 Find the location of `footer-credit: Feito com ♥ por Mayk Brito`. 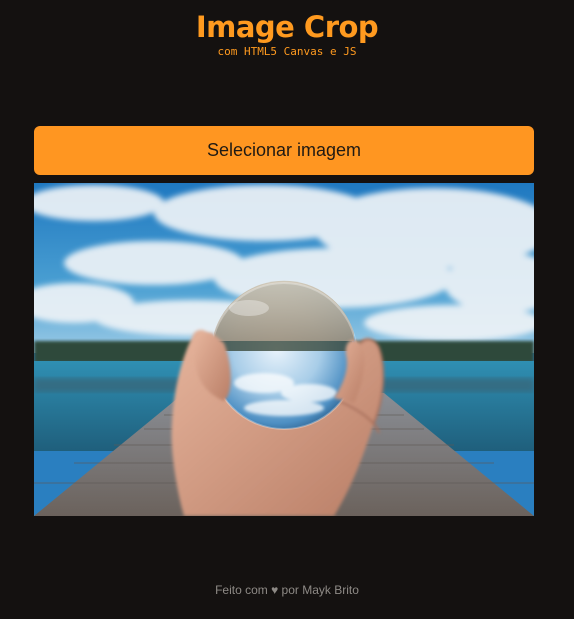

footer-credit: Feito com ♥ por Mayk Brito is located at coordinates (287, 590).